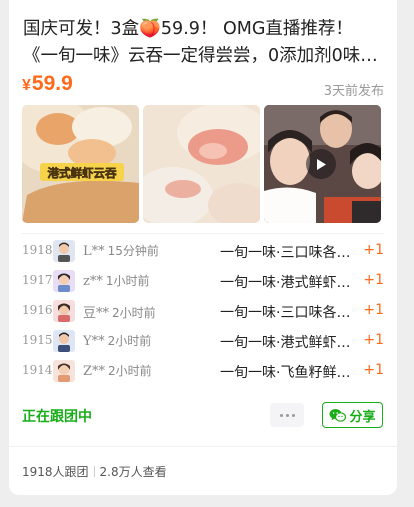 The height and width of the screenshot is (507, 414). What do you see at coordinates (37, 280) in the screenshot?
I see `order-number: 1917` at bounding box center [37, 280].